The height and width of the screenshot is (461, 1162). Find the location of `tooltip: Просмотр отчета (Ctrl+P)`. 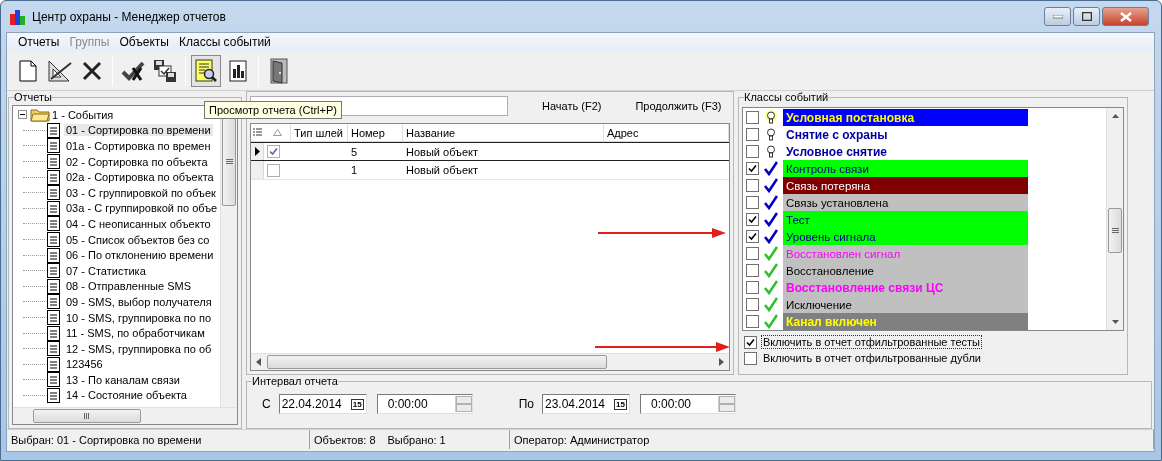

tooltip: Просмотр отчета (Ctrl+P) is located at coordinates (273, 110).